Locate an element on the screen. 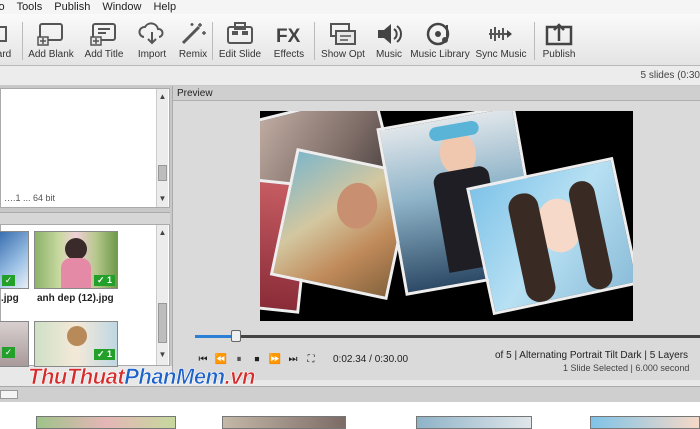 The width and height of the screenshot is (700, 429). add-blank-button: Add Blank is located at coordinates (51, 40).